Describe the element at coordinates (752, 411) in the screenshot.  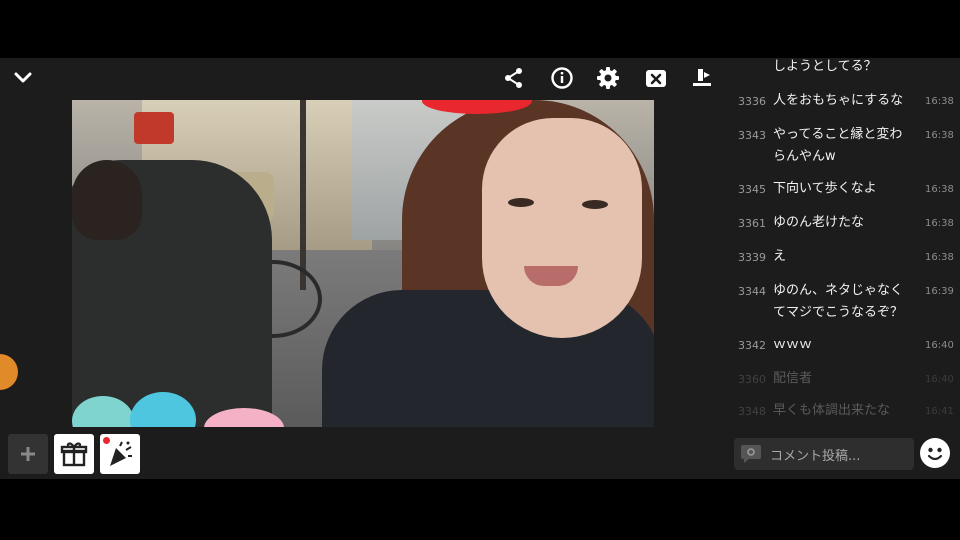
I see `comment-number: 3348` at that location.